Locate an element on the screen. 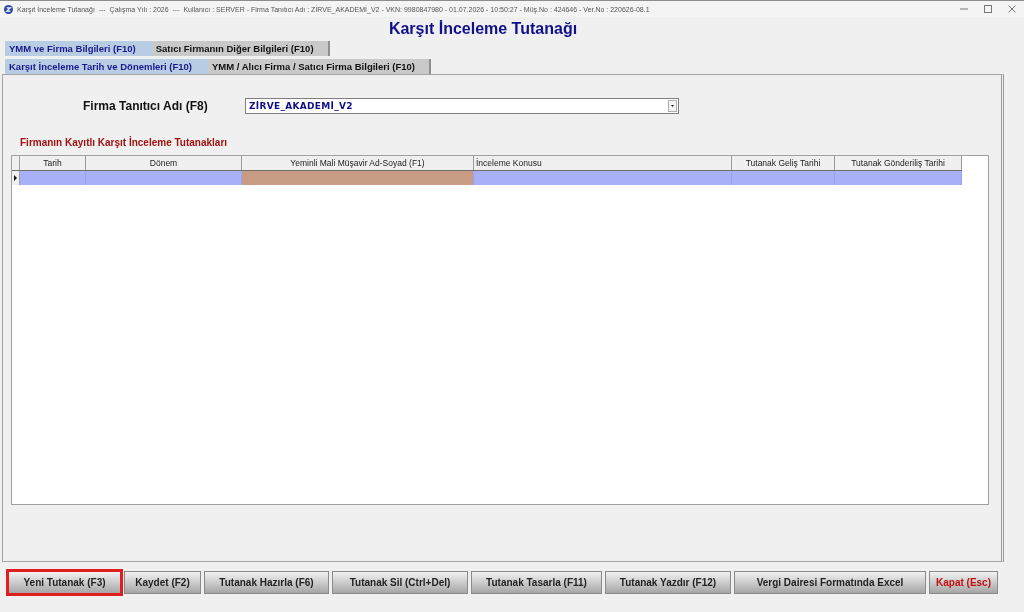  action-button: Yeni Tutanak (F3) is located at coordinates (64, 582).